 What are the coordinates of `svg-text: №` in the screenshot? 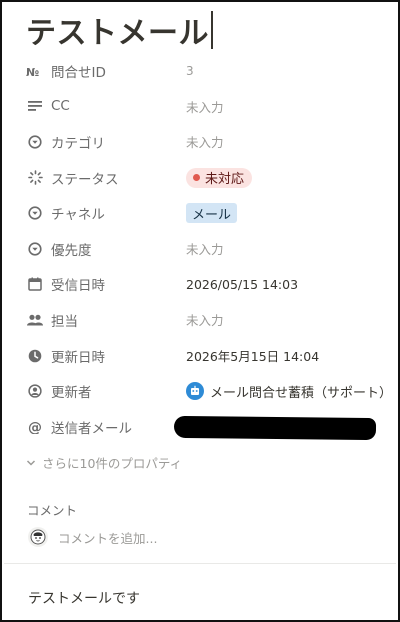 It's located at (32, 71).